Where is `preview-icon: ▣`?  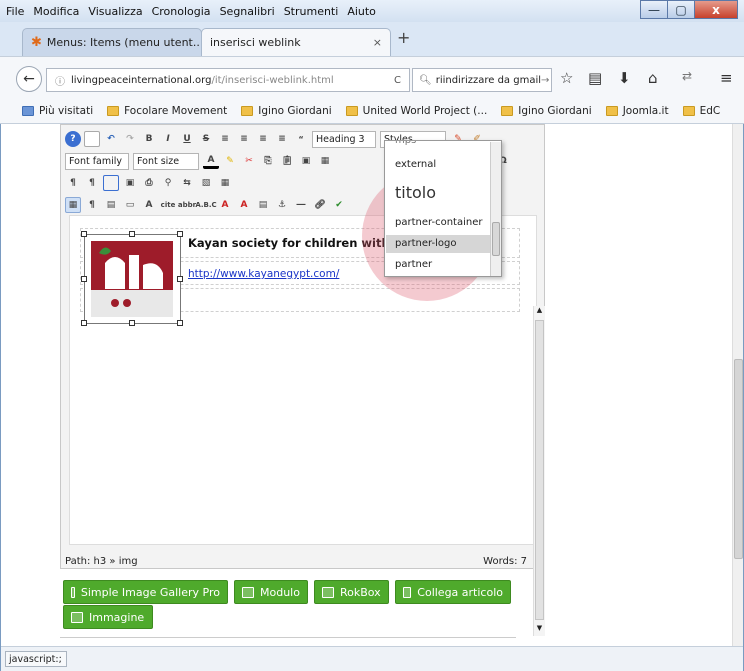
preview-icon: ▣ is located at coordinates (130, 183).